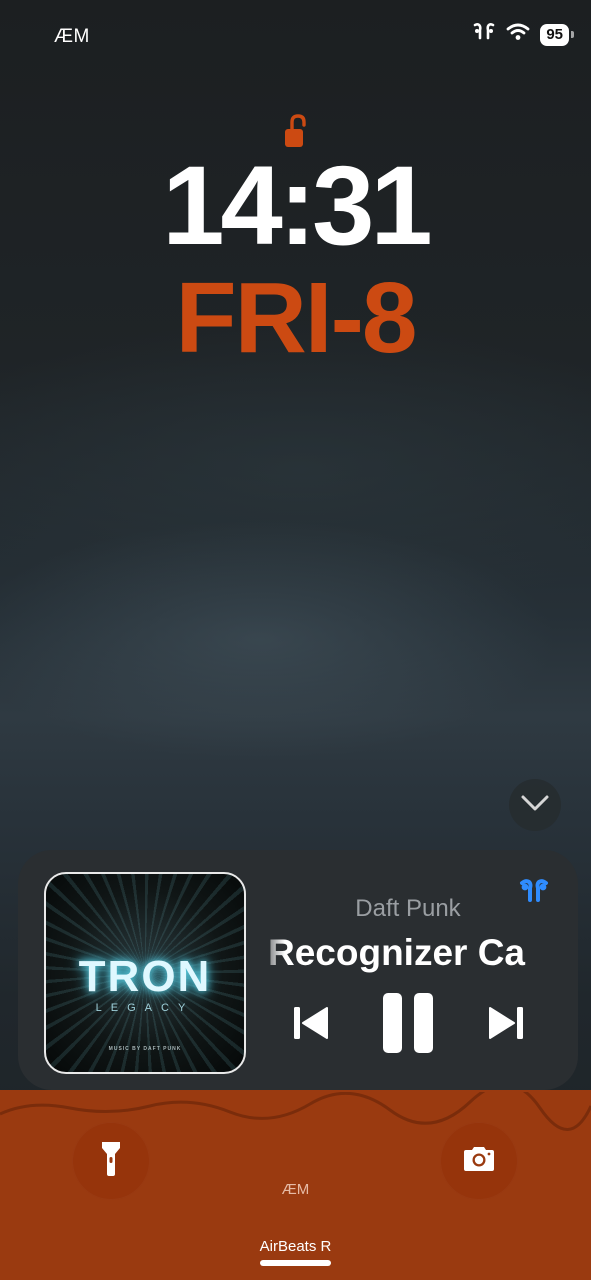  I want to click on pause-button, so click(408, 1025).